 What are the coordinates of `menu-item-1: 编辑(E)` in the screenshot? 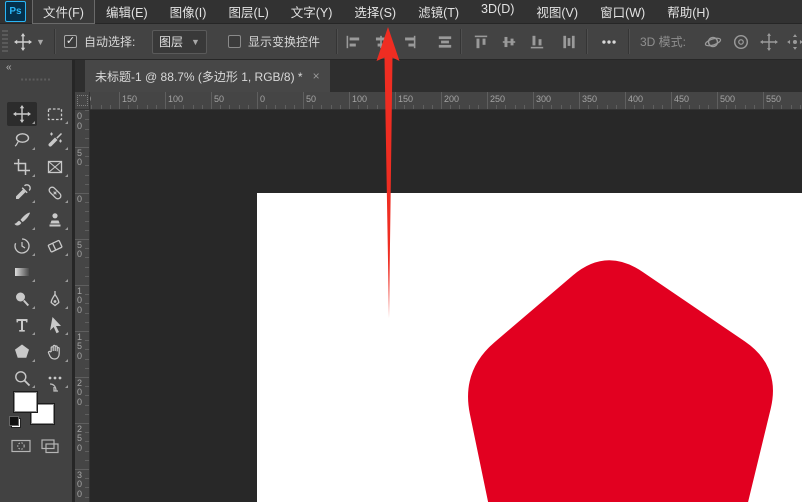 It's located at (127, 11).